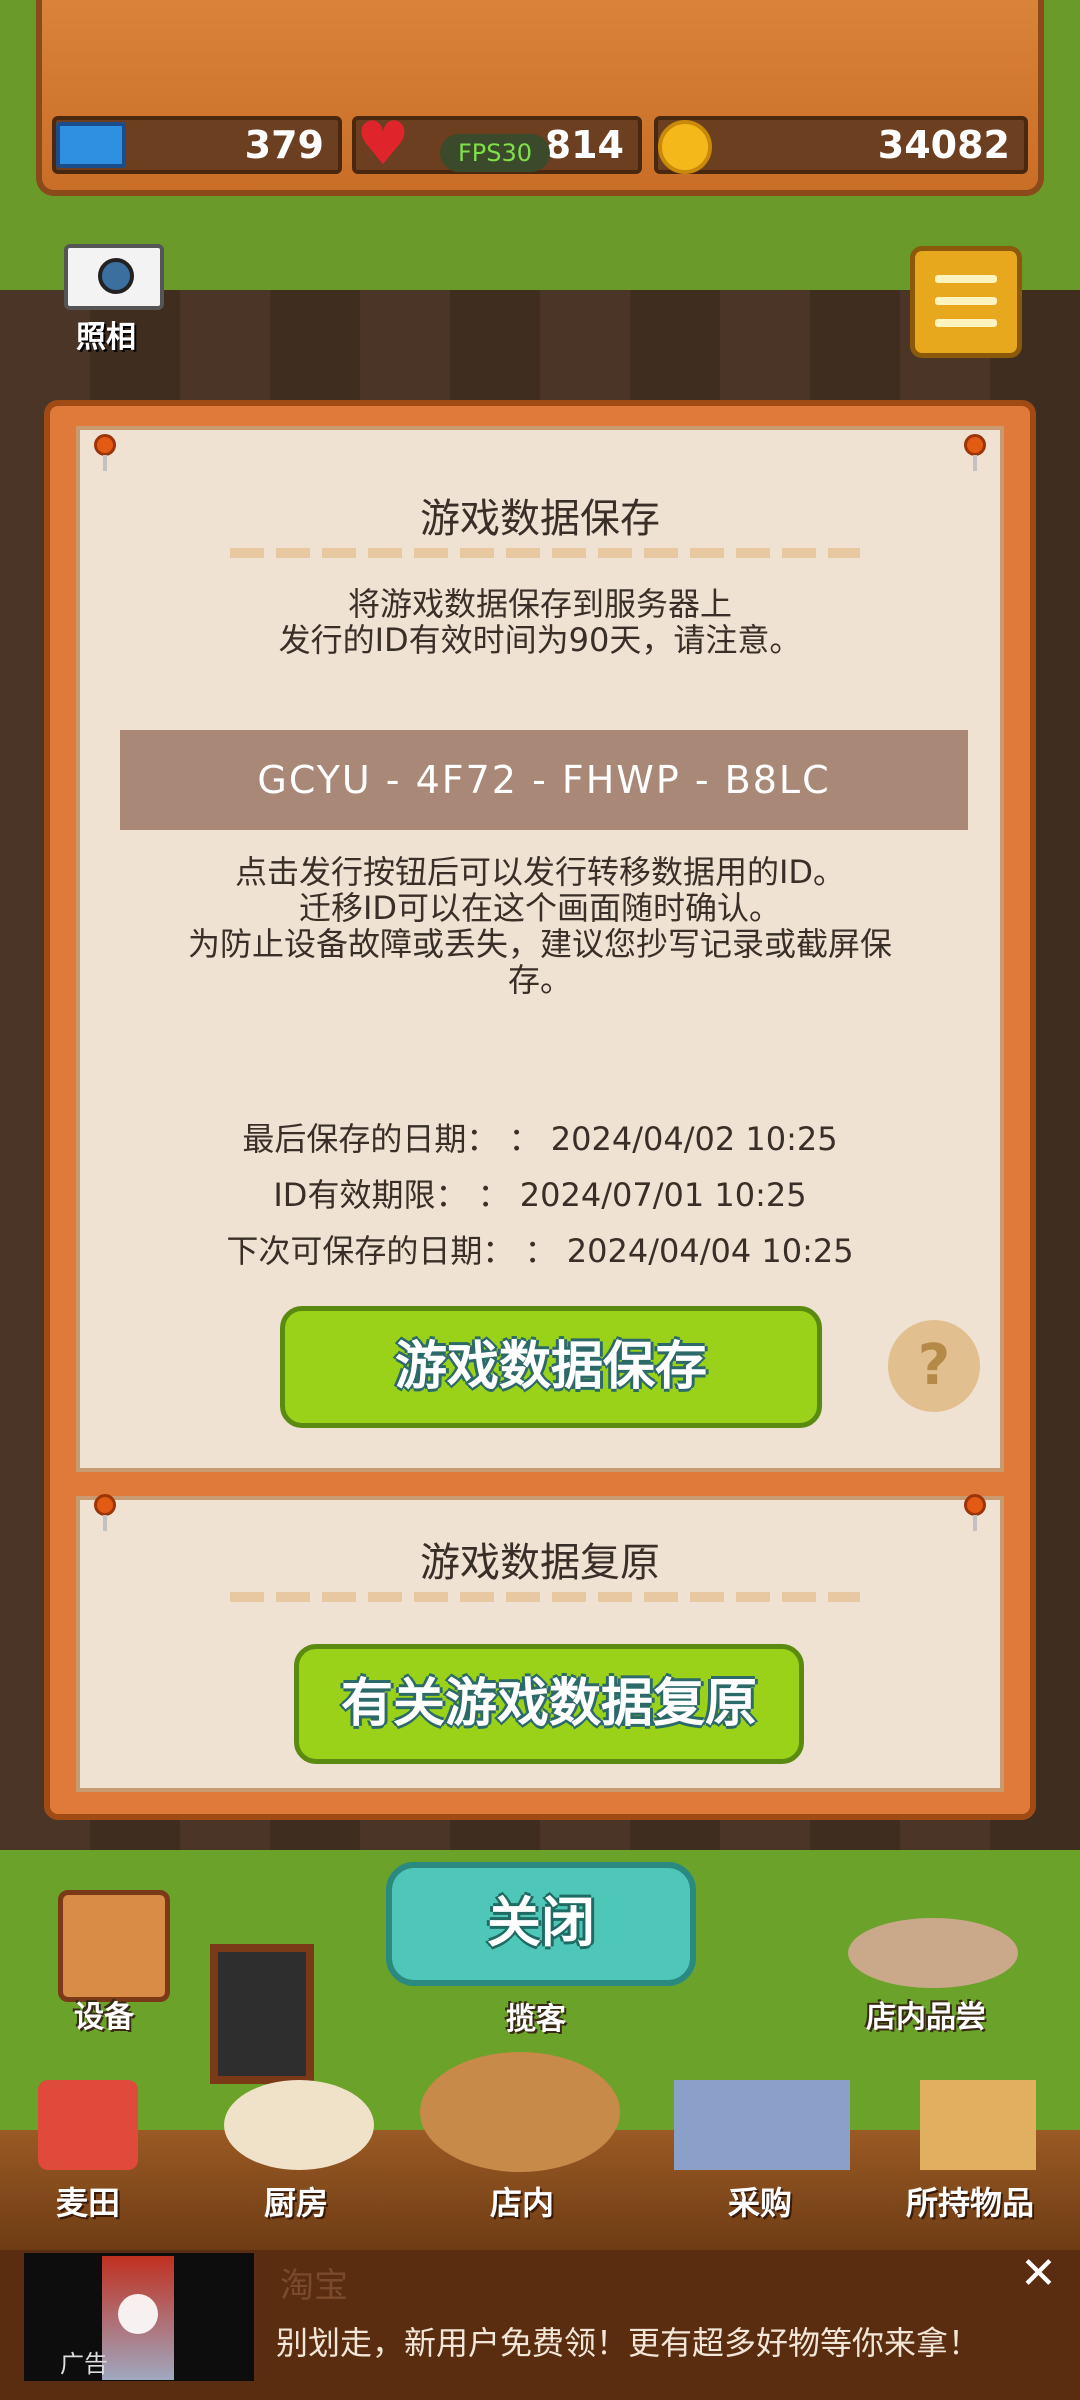  Describe the element at coordinates (539, 944) in the screenshot. I see `note-line-3: 为防止设备故障或丢失，建议您抄写记录或截屏保` at that location.